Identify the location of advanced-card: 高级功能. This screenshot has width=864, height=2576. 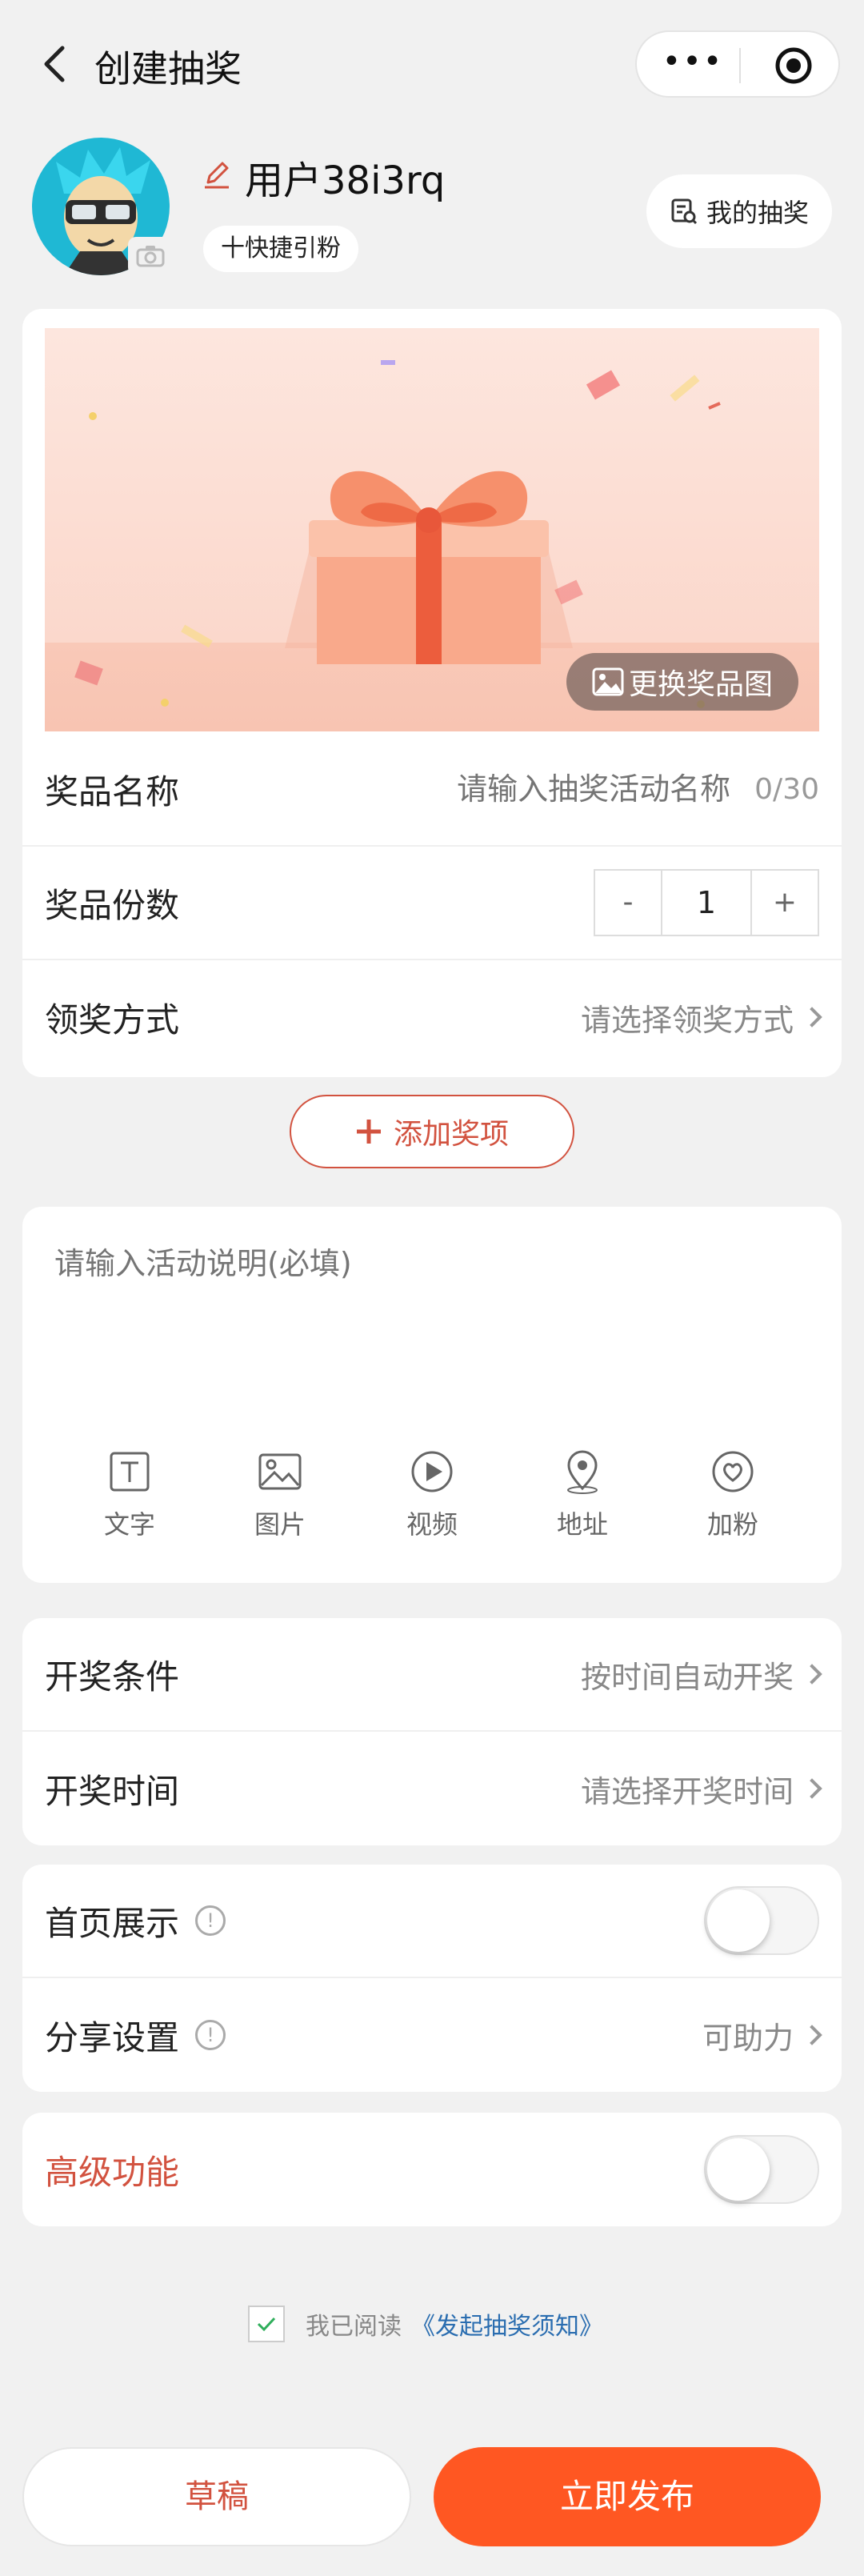
(432, 2169).